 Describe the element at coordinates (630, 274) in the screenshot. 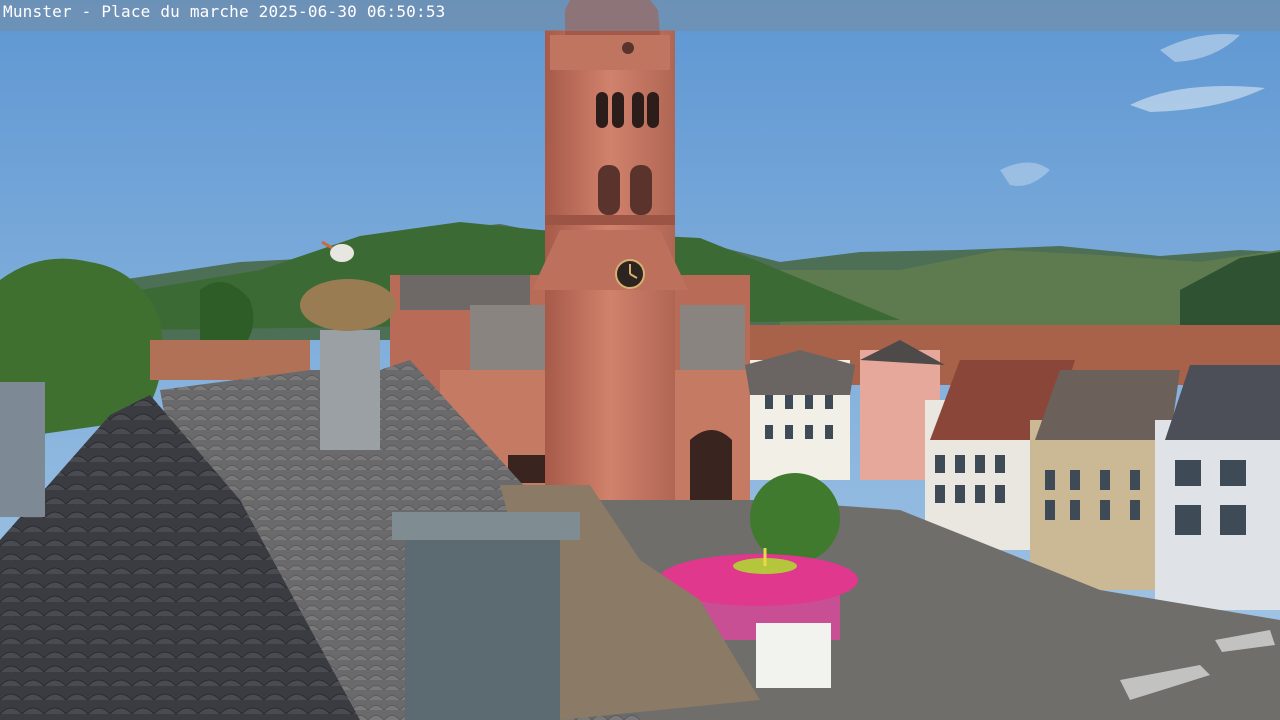

I see `clock-face-icon` at that location.